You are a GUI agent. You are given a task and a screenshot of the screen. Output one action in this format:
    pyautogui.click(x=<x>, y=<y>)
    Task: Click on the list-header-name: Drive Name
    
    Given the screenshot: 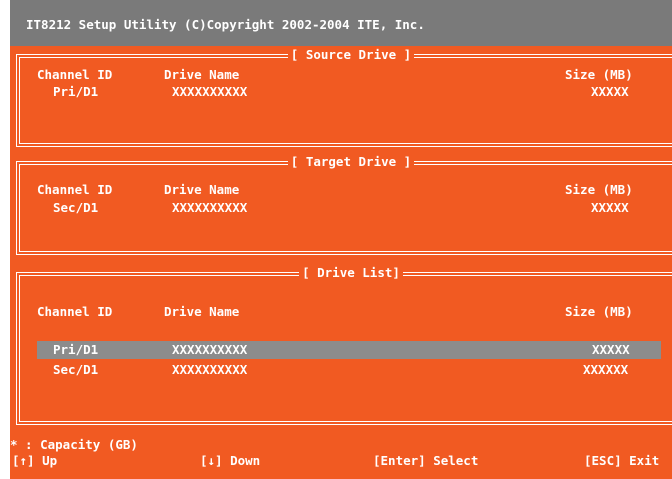 What is the action you would take?
    pyautogui.click(x=202, y=311)
    